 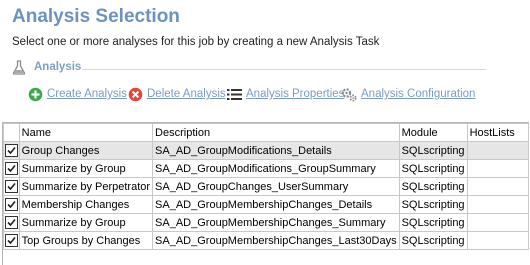 I want to click on delete-analysis-button: Delete Analysis, so click(x=177, y=94).